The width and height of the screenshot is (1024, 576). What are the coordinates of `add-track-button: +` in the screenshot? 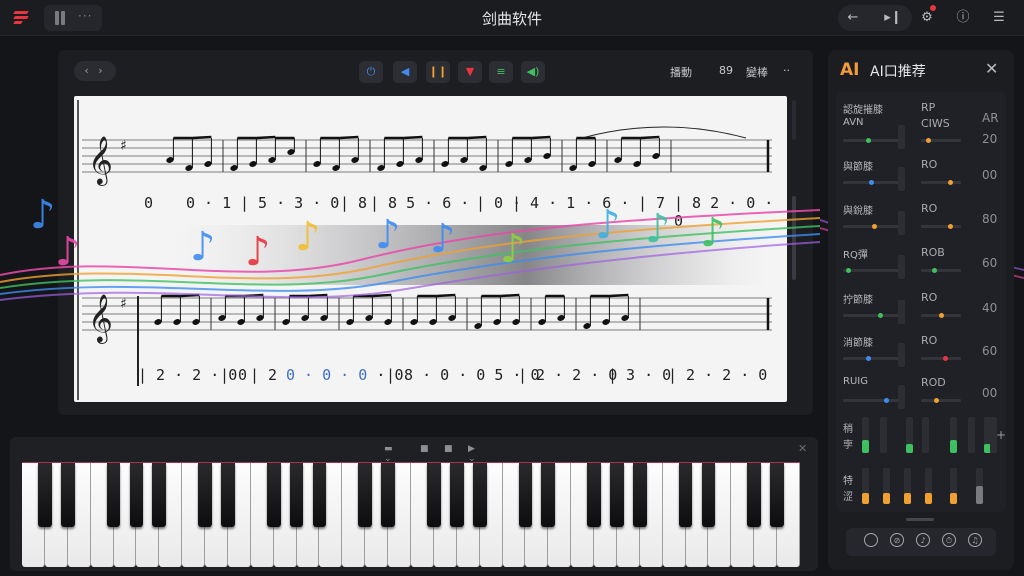 It's located at (1001, 435).